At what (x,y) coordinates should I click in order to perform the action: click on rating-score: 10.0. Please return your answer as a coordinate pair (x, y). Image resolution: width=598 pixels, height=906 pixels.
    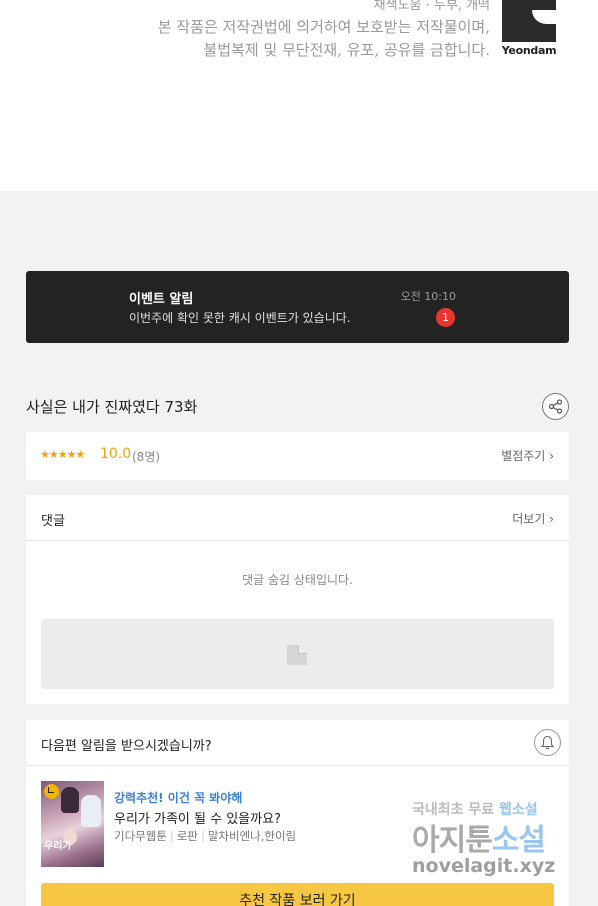
    Looking at the image, I should click on (116, 454).